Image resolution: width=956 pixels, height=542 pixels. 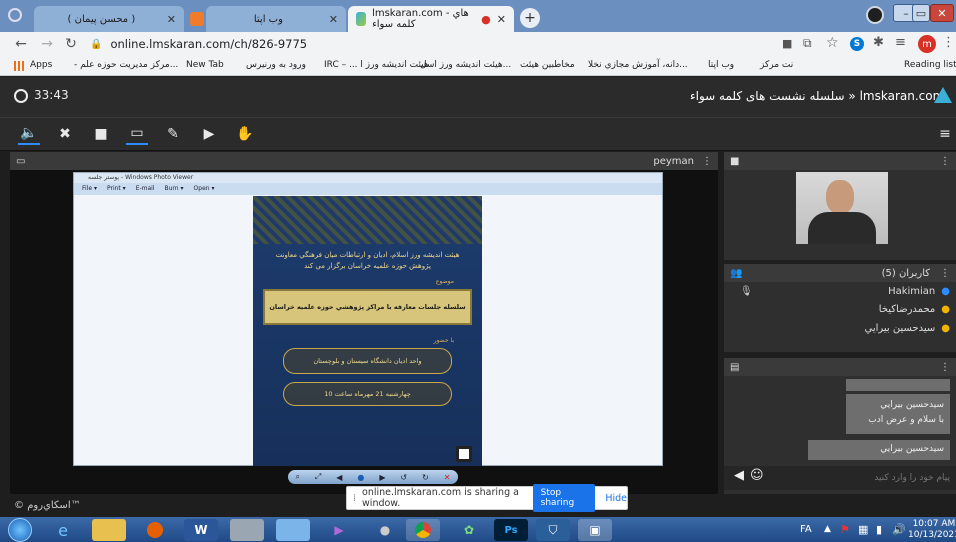 I want to click on viewer-menu-print: Print ▾, so click(x=116, y=189).